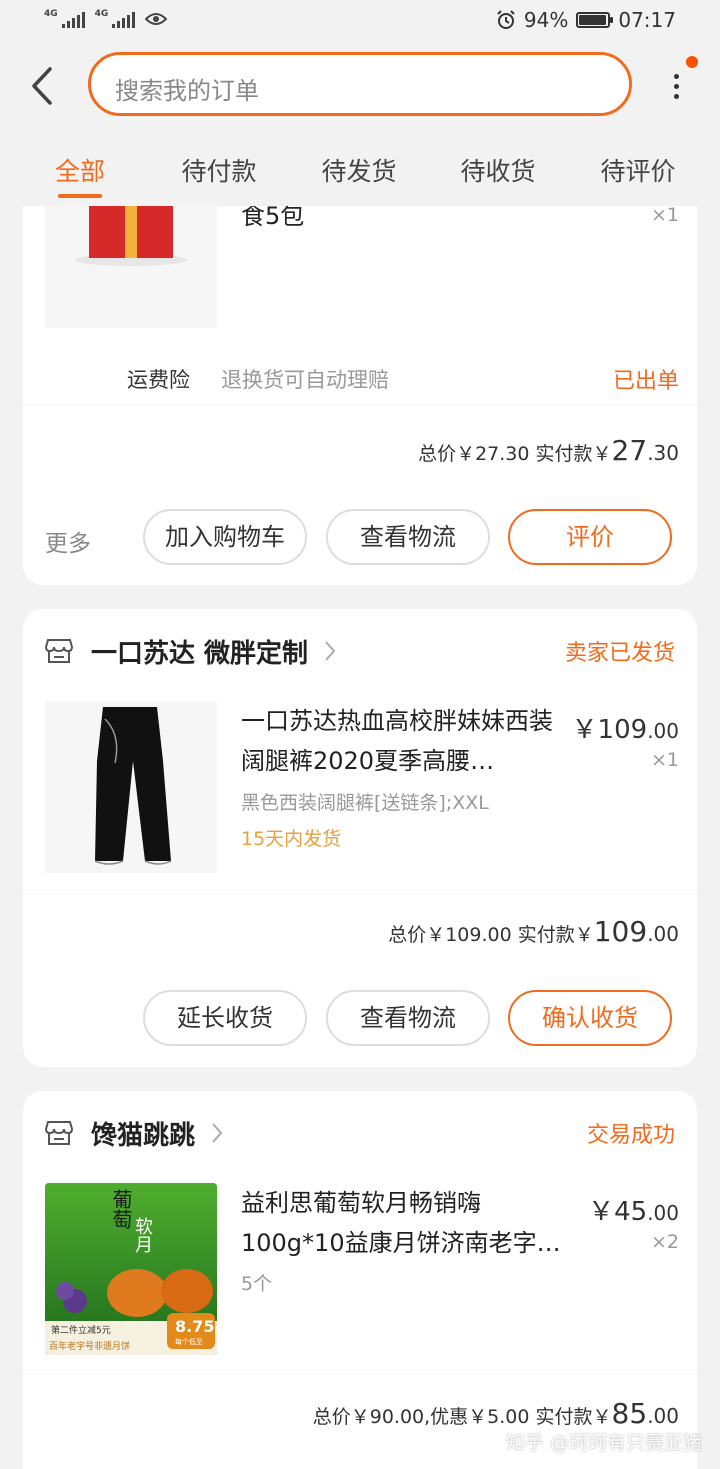 This screenshot has width=720, height=1469. What do you see at coordinates (143, 1133) in the screenshot?
I see `shop-name: 馋猫跳跳` at bounding box center [143, 1133].